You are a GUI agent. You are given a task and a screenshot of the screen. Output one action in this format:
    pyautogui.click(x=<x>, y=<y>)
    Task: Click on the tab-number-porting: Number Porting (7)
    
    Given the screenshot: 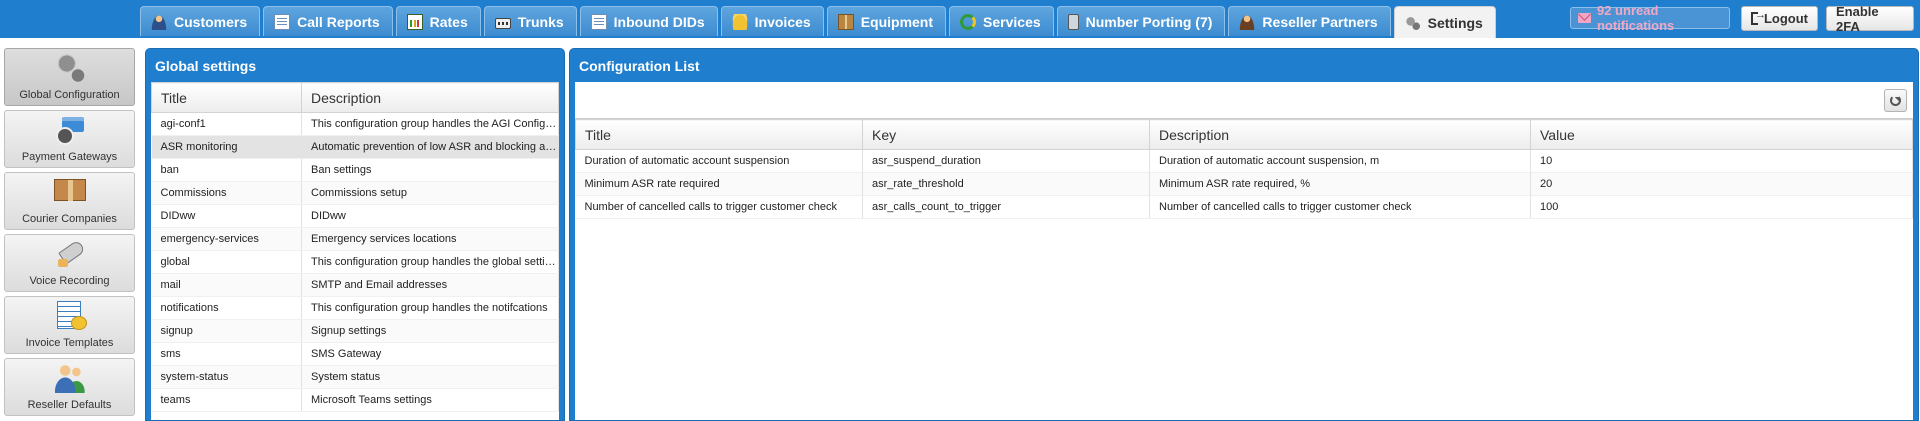 What is the action you would take?
    pyautogui.click(x=1141, y=21)
    